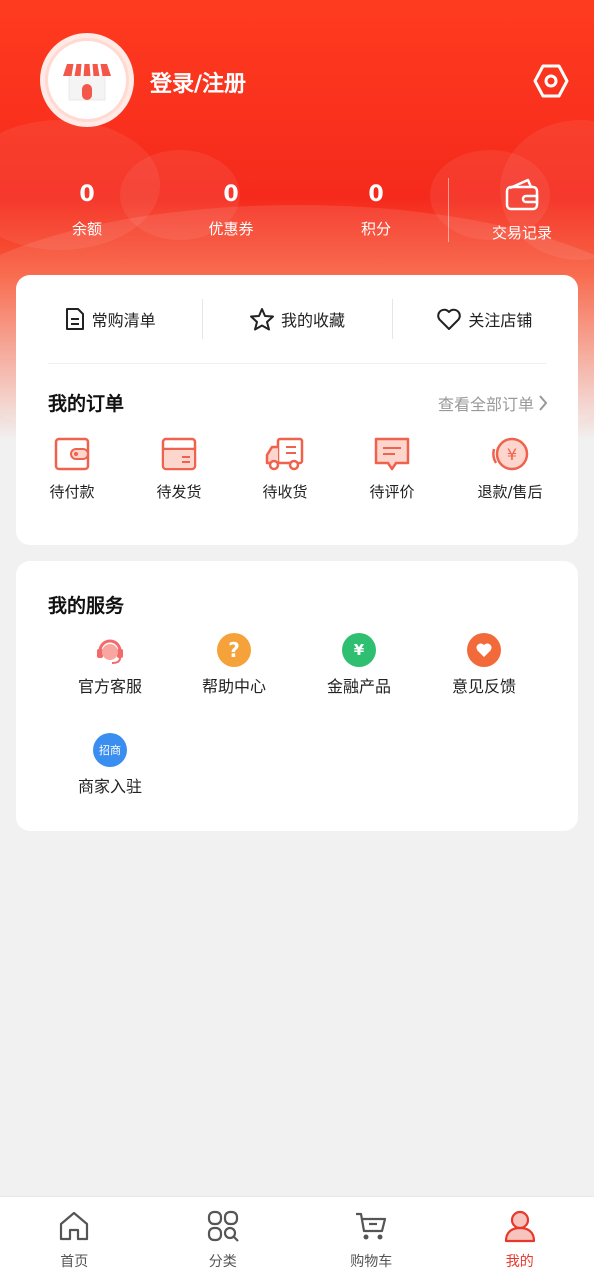 The width and height of the screenshot is (594, 1280). I want to click on quick-link-label: 常购清单, so click(123, 320).